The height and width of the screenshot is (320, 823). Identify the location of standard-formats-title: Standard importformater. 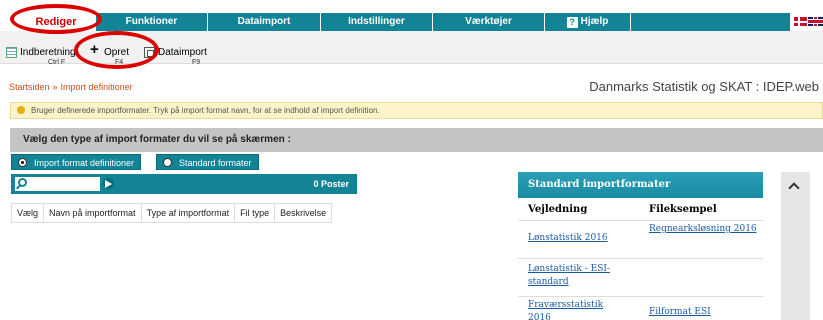
(640, 185).